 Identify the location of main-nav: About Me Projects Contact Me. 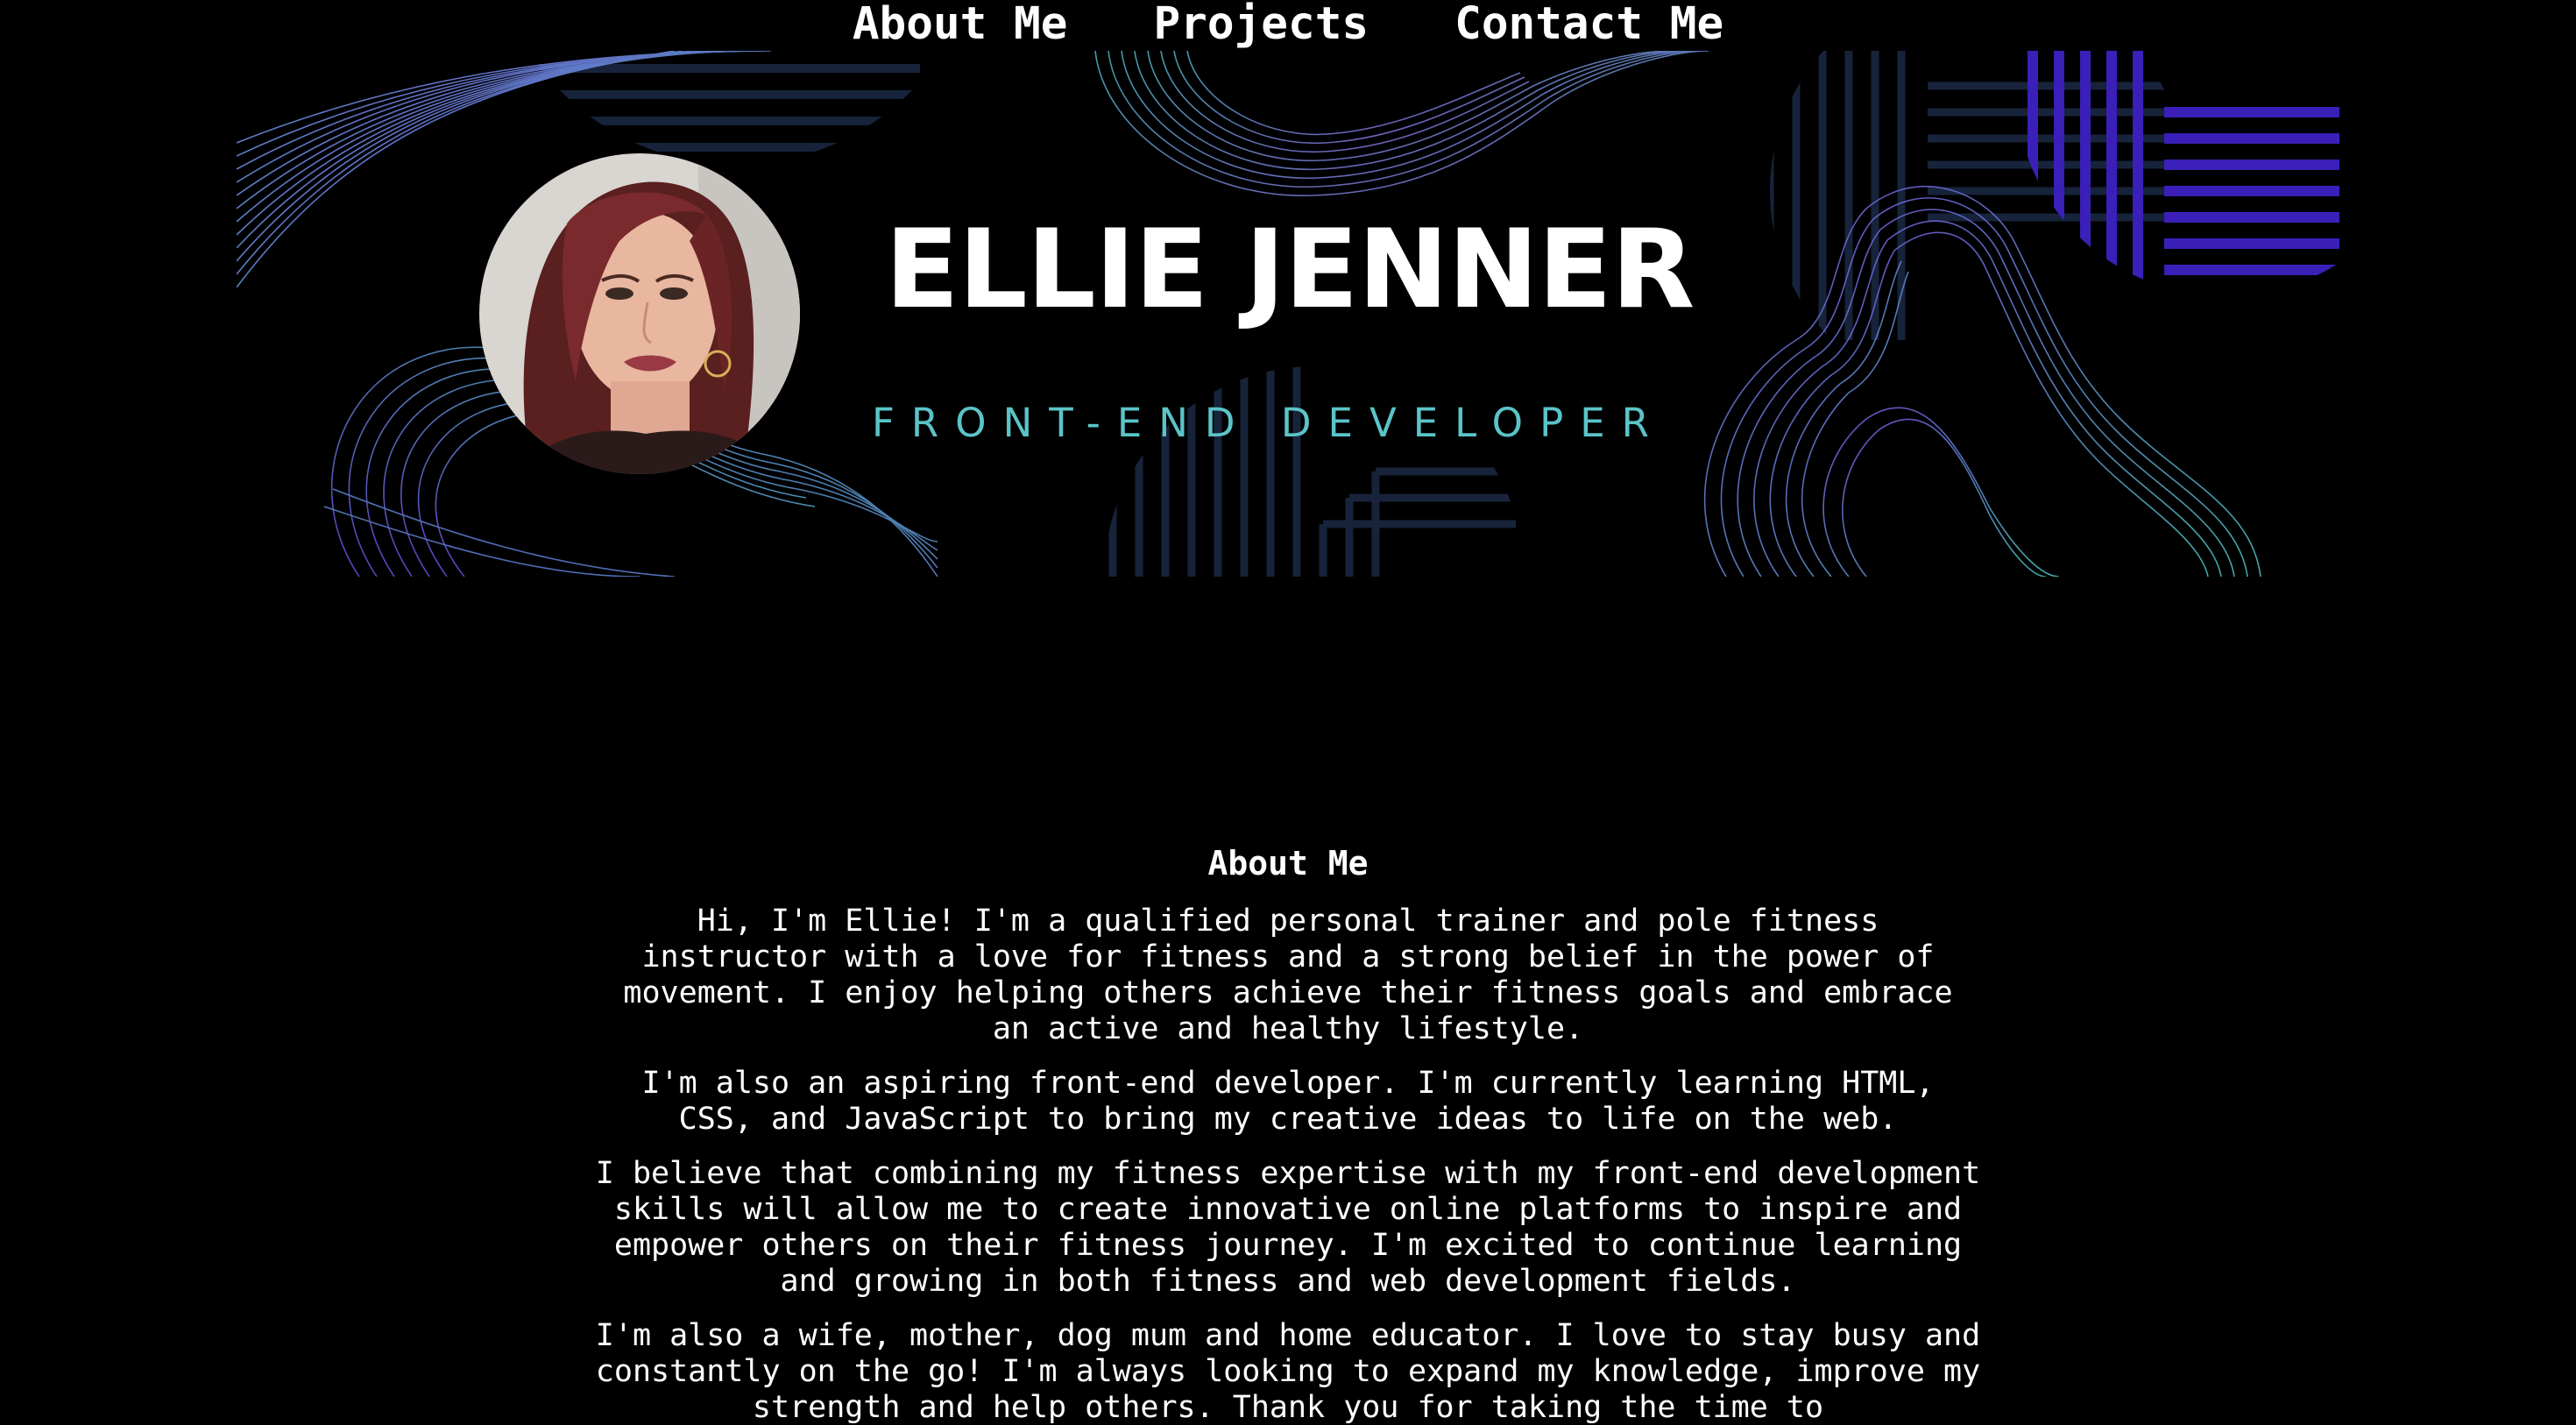
(1288, 24).